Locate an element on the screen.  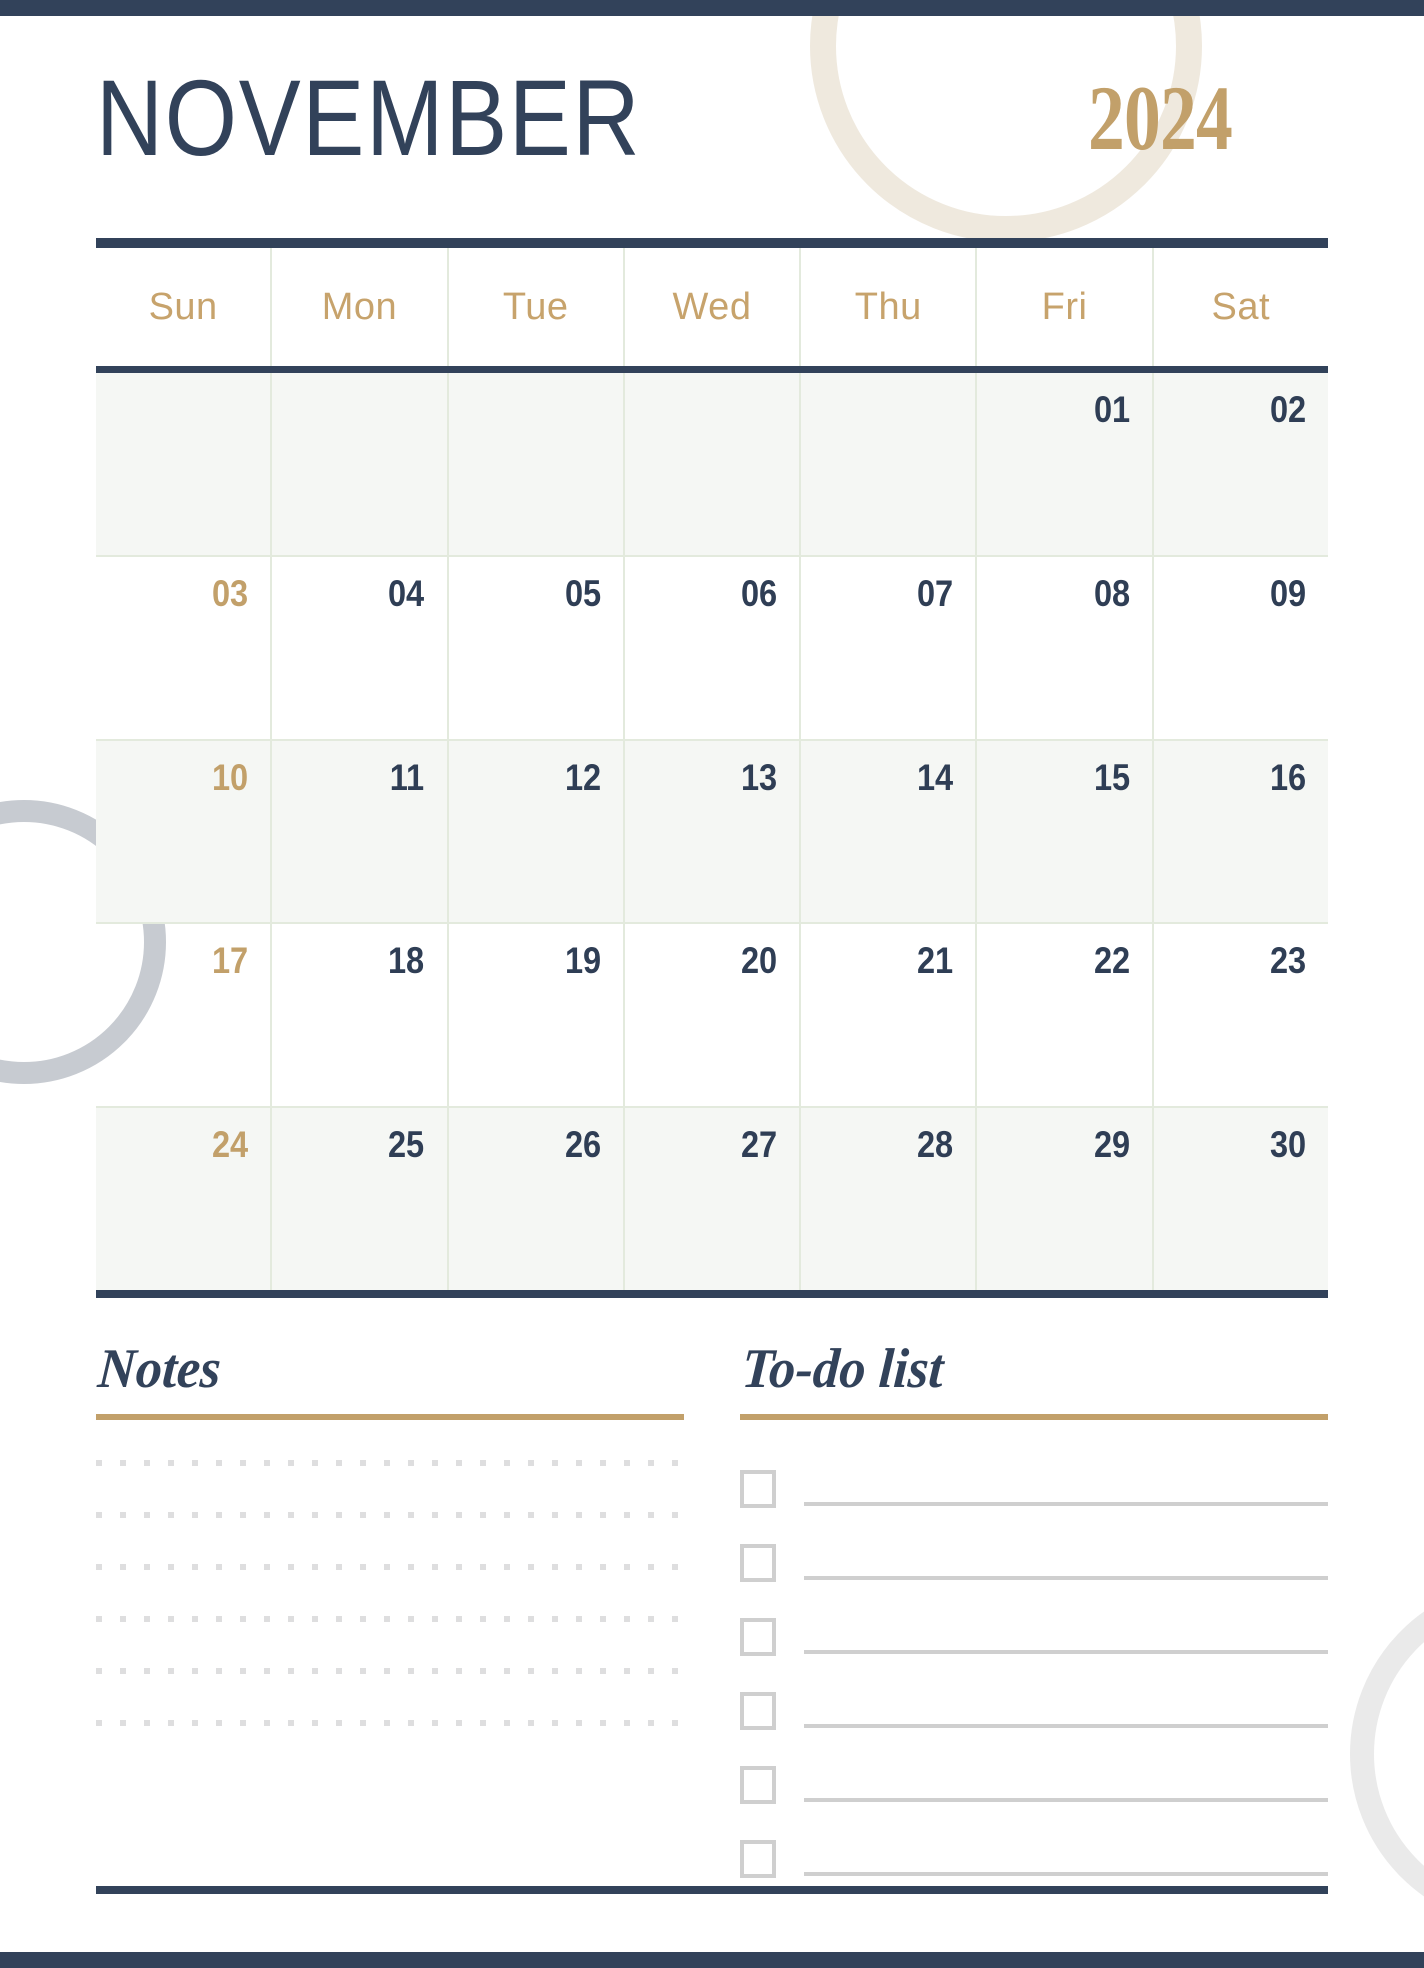
day-cell: 17 is located at coordinates (183, 1015).